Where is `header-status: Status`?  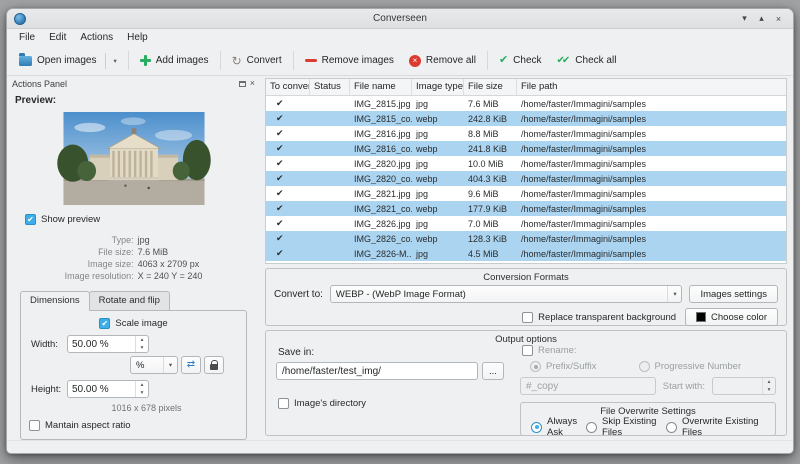
header-status: Status is located at coordinates (330, 87).